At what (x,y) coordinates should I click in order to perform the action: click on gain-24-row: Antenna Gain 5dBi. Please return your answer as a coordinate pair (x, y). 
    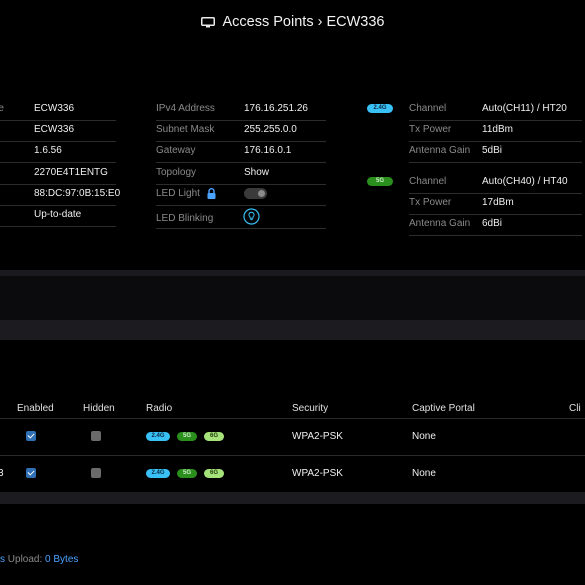
    Looking at the image, I should click on (495, 151).